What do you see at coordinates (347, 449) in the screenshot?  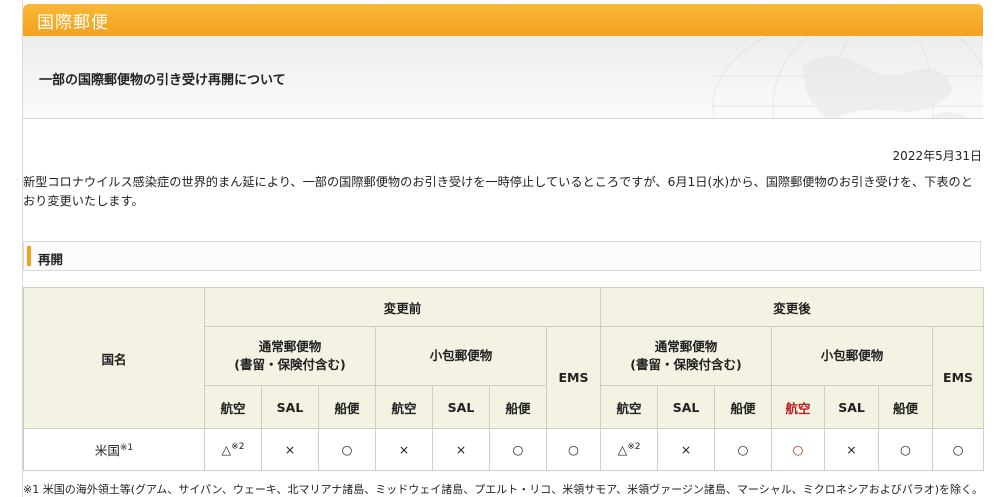 I see `before-normal-ship-cell: ○` at bounding box center [347, 449].